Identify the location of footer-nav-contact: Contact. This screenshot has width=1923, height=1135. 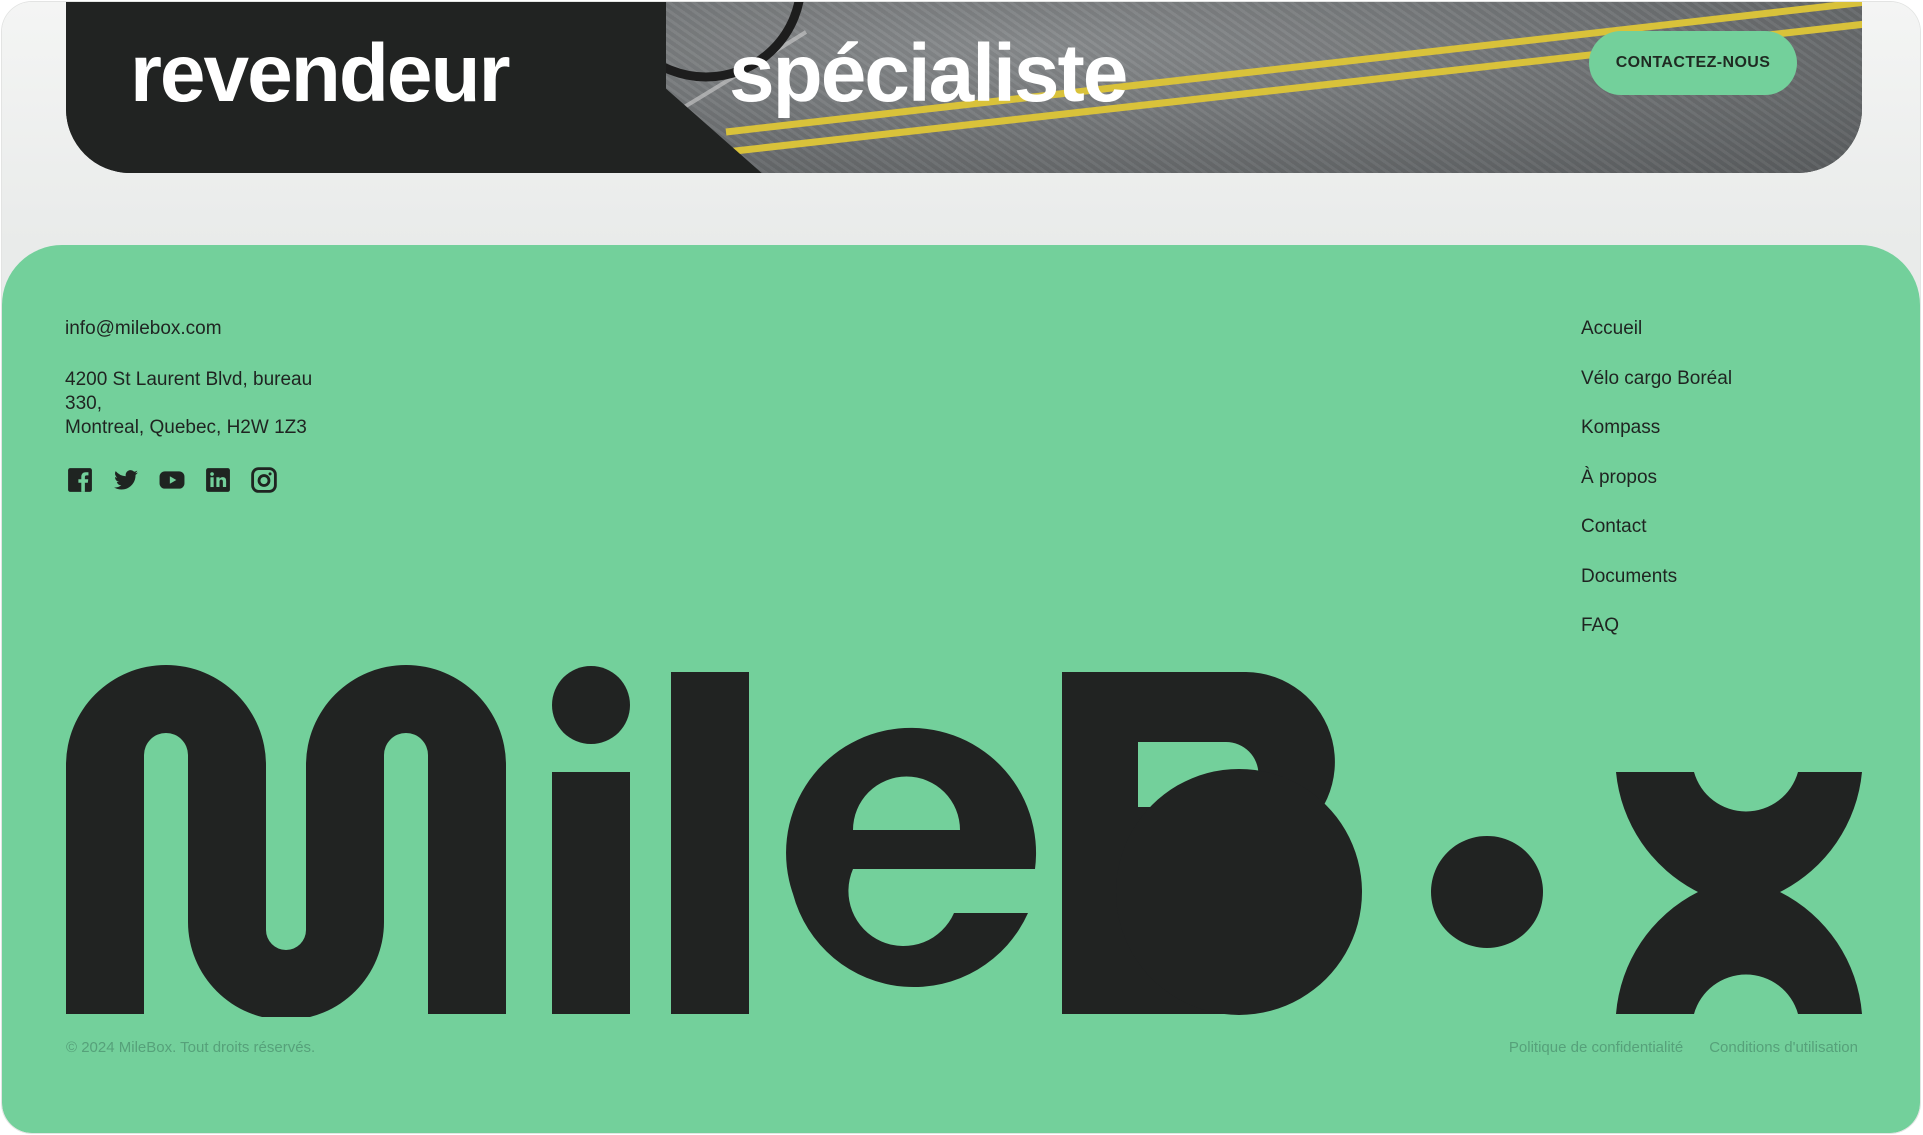
(1613, 526).